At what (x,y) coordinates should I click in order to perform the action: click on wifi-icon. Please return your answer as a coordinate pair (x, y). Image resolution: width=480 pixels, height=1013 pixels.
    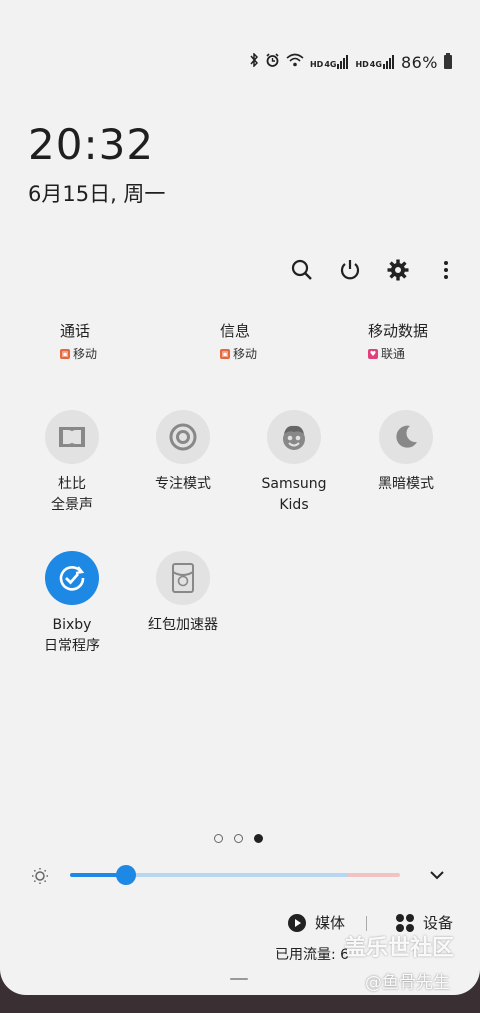
    Looking at the image, I should click on (295, 62).